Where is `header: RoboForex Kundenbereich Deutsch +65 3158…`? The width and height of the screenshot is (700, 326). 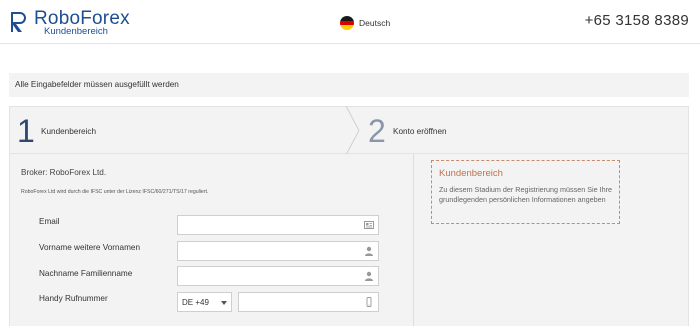
header: RoboForex Kundenbereich Deutsch +65 3158… is located at coordinates (350, 22).